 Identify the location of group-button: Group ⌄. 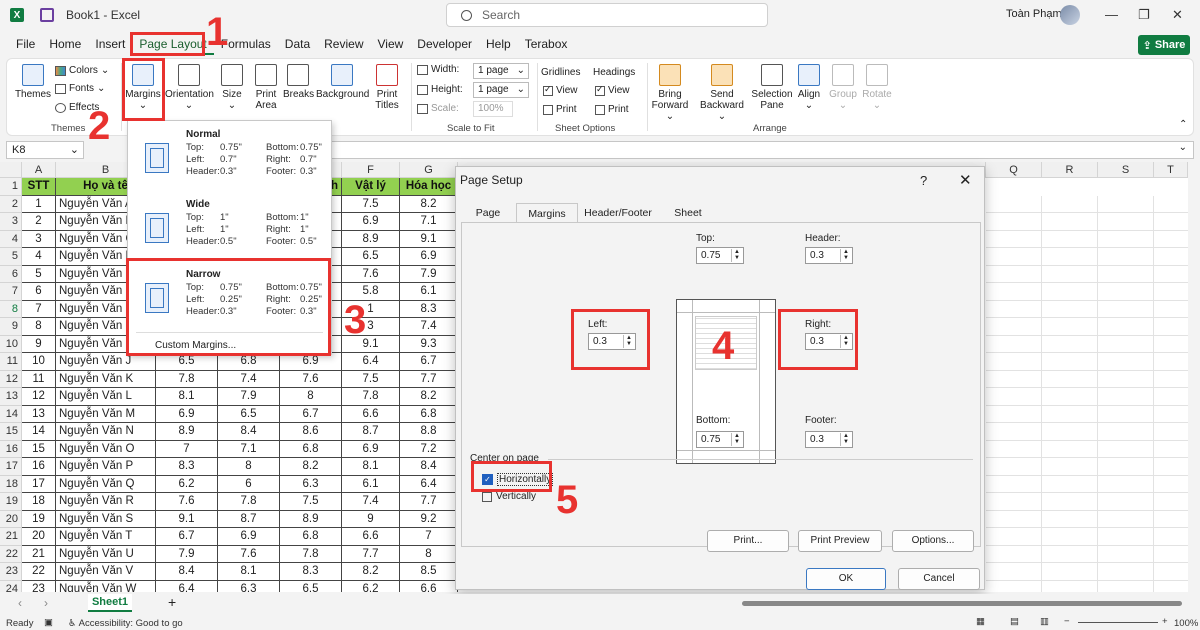
(843, 87).